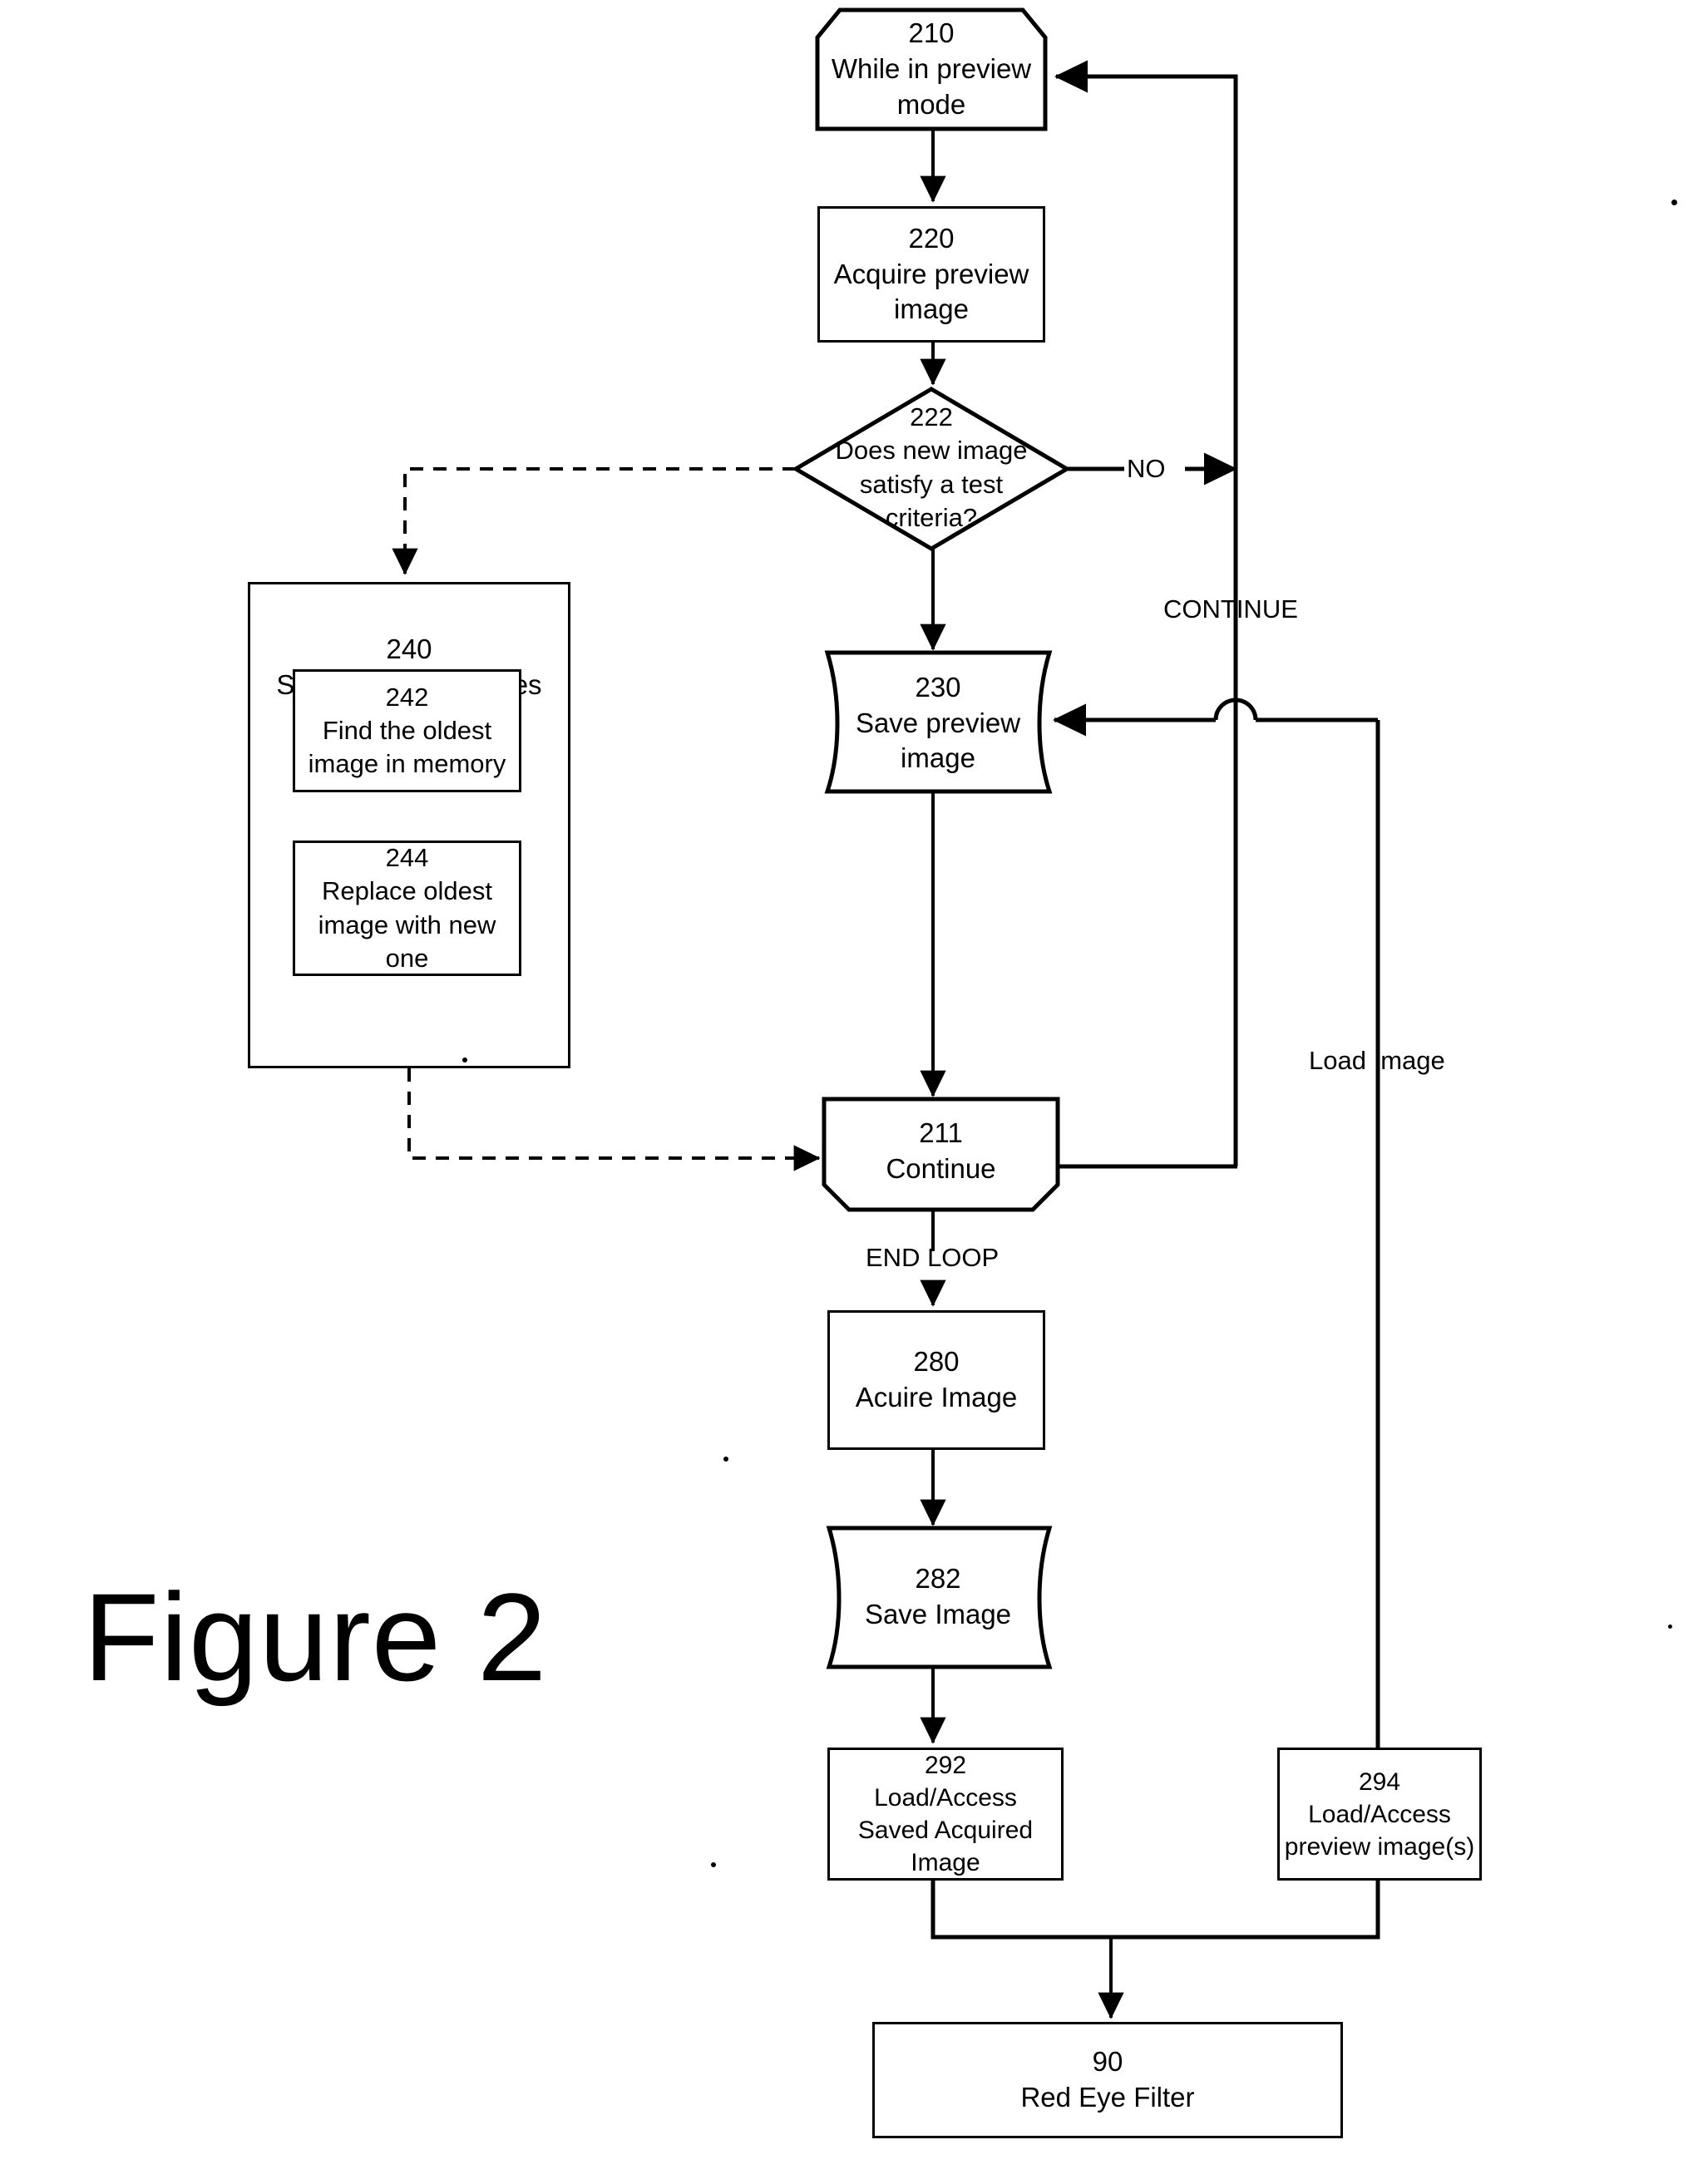  I want to click on node-230: 230 Save preview image, so click(938, 723).